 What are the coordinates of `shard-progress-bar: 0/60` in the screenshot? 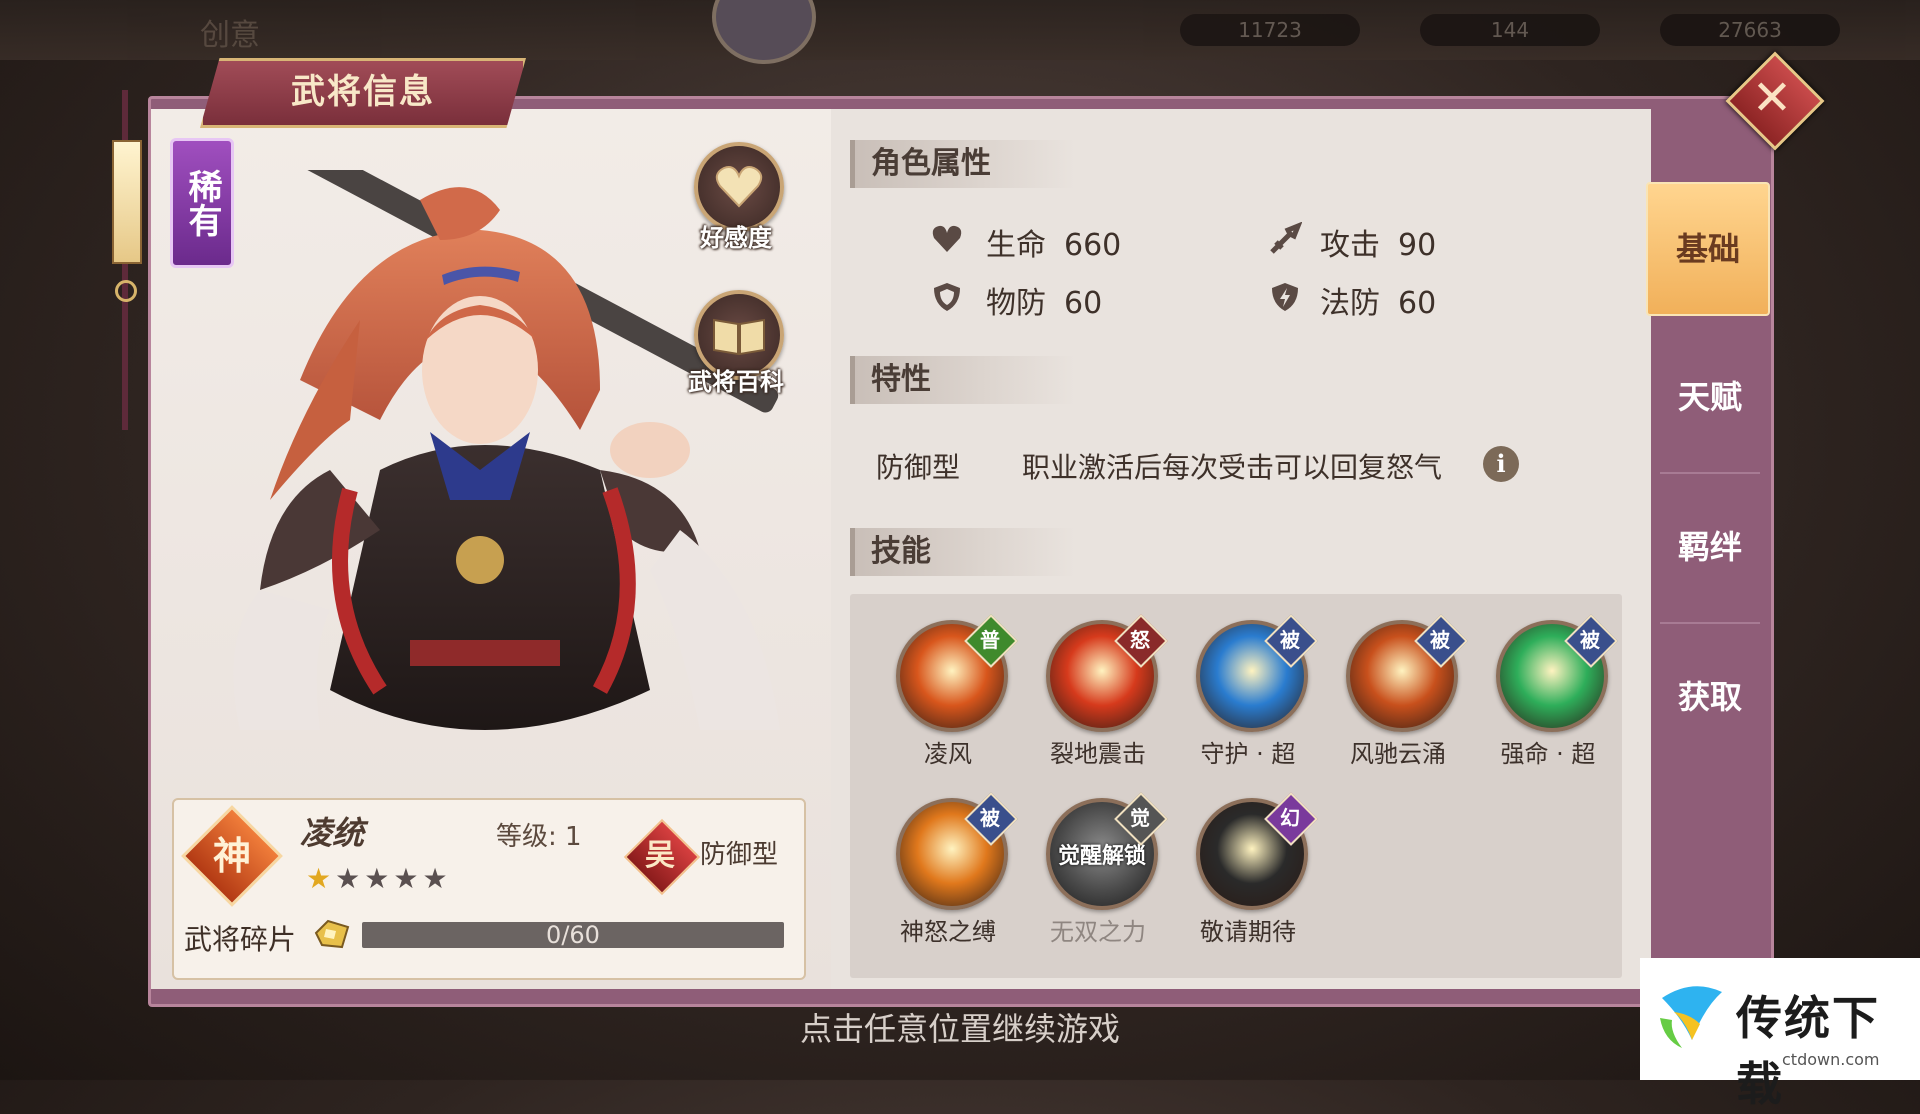 It's located at (573, 935).